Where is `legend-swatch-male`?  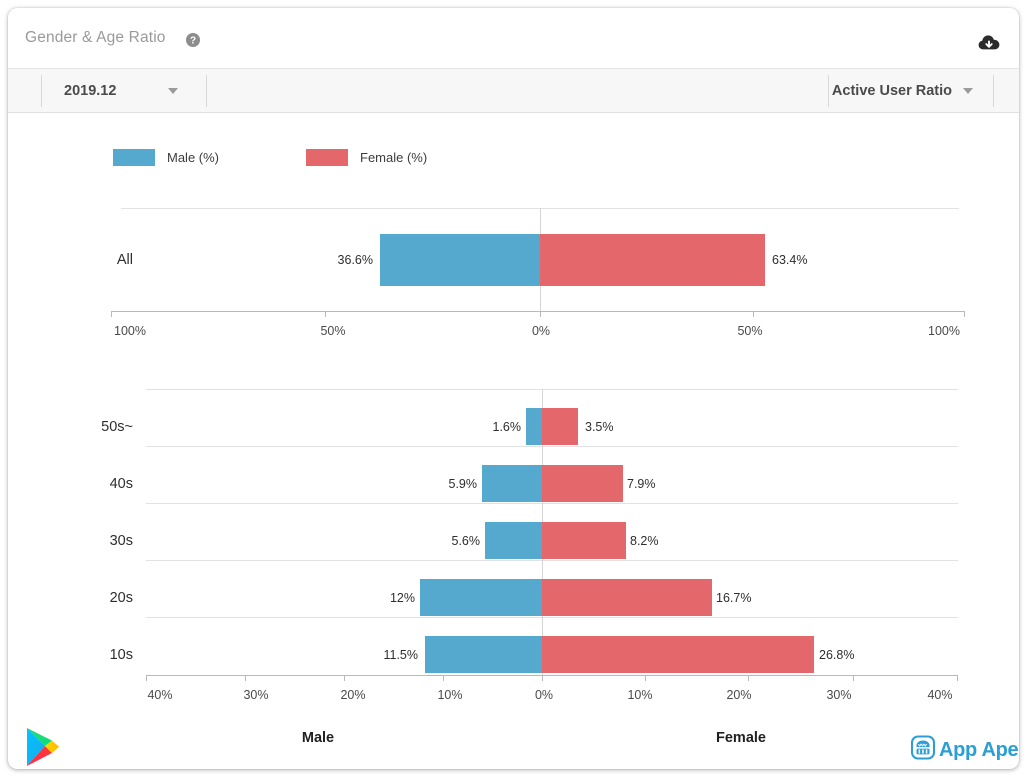
legend-swatch-male is located at coordinates (134, 157).